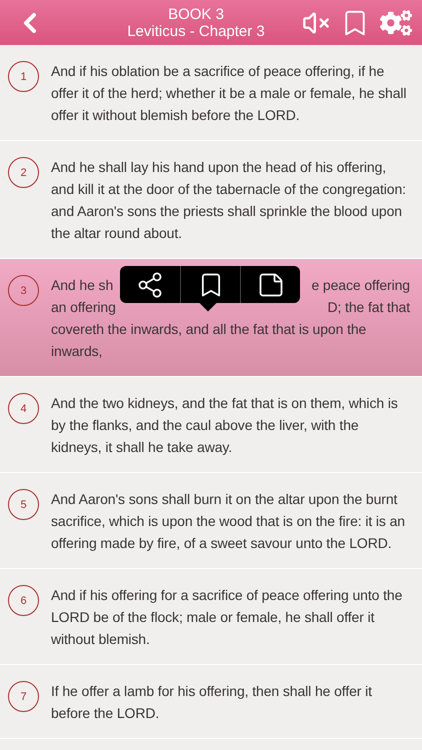  Describe the element at coordinates (82, 285) in the screenshot. I see `verse-text: And he sh` at that location.